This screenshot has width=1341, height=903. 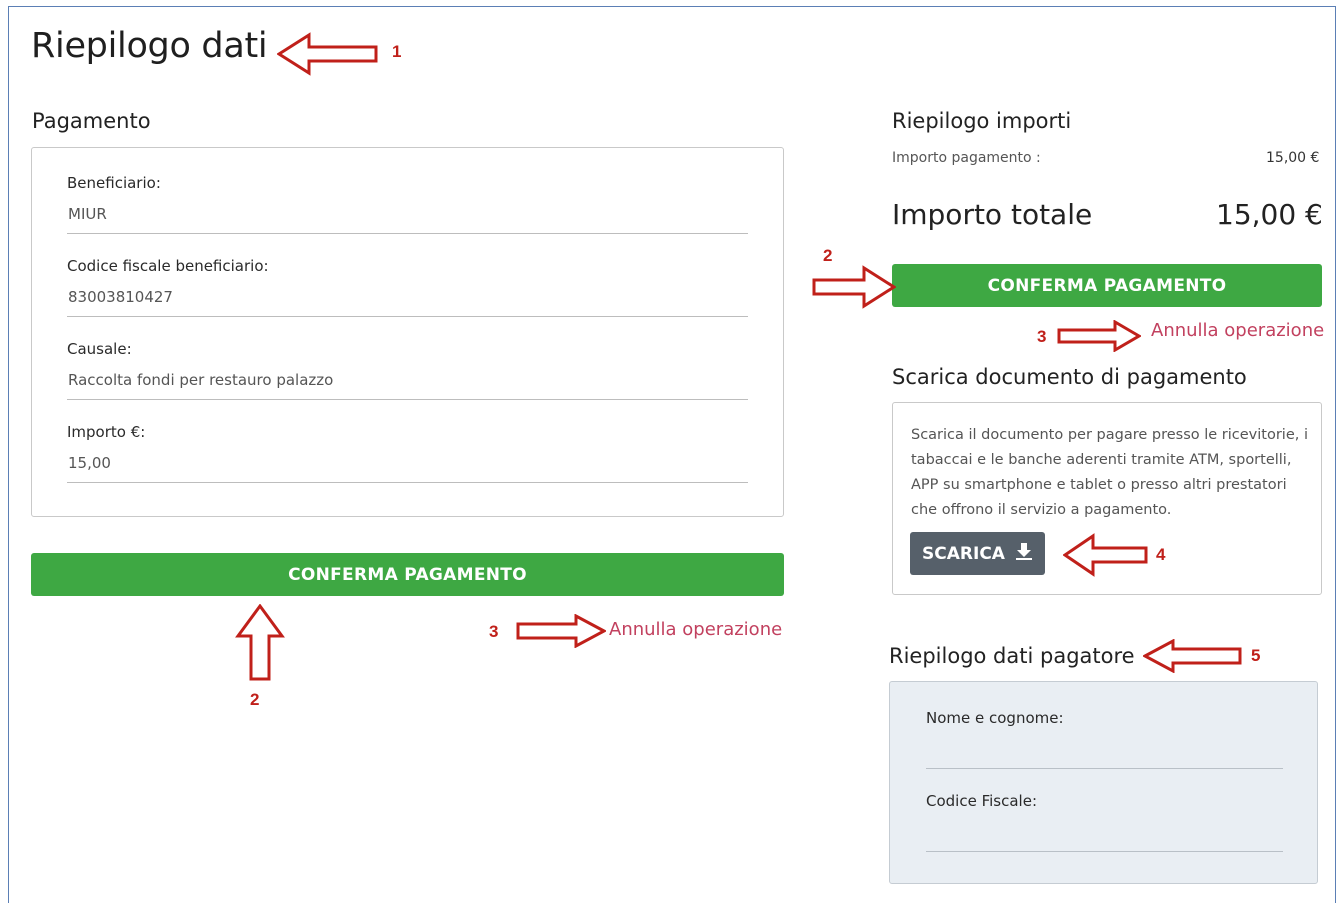 What do you see at coordinates (1069, 377) in the screenshot?
I see `download-section-title: Scarica documento di pagamento` at bounding box center [1069, 377].